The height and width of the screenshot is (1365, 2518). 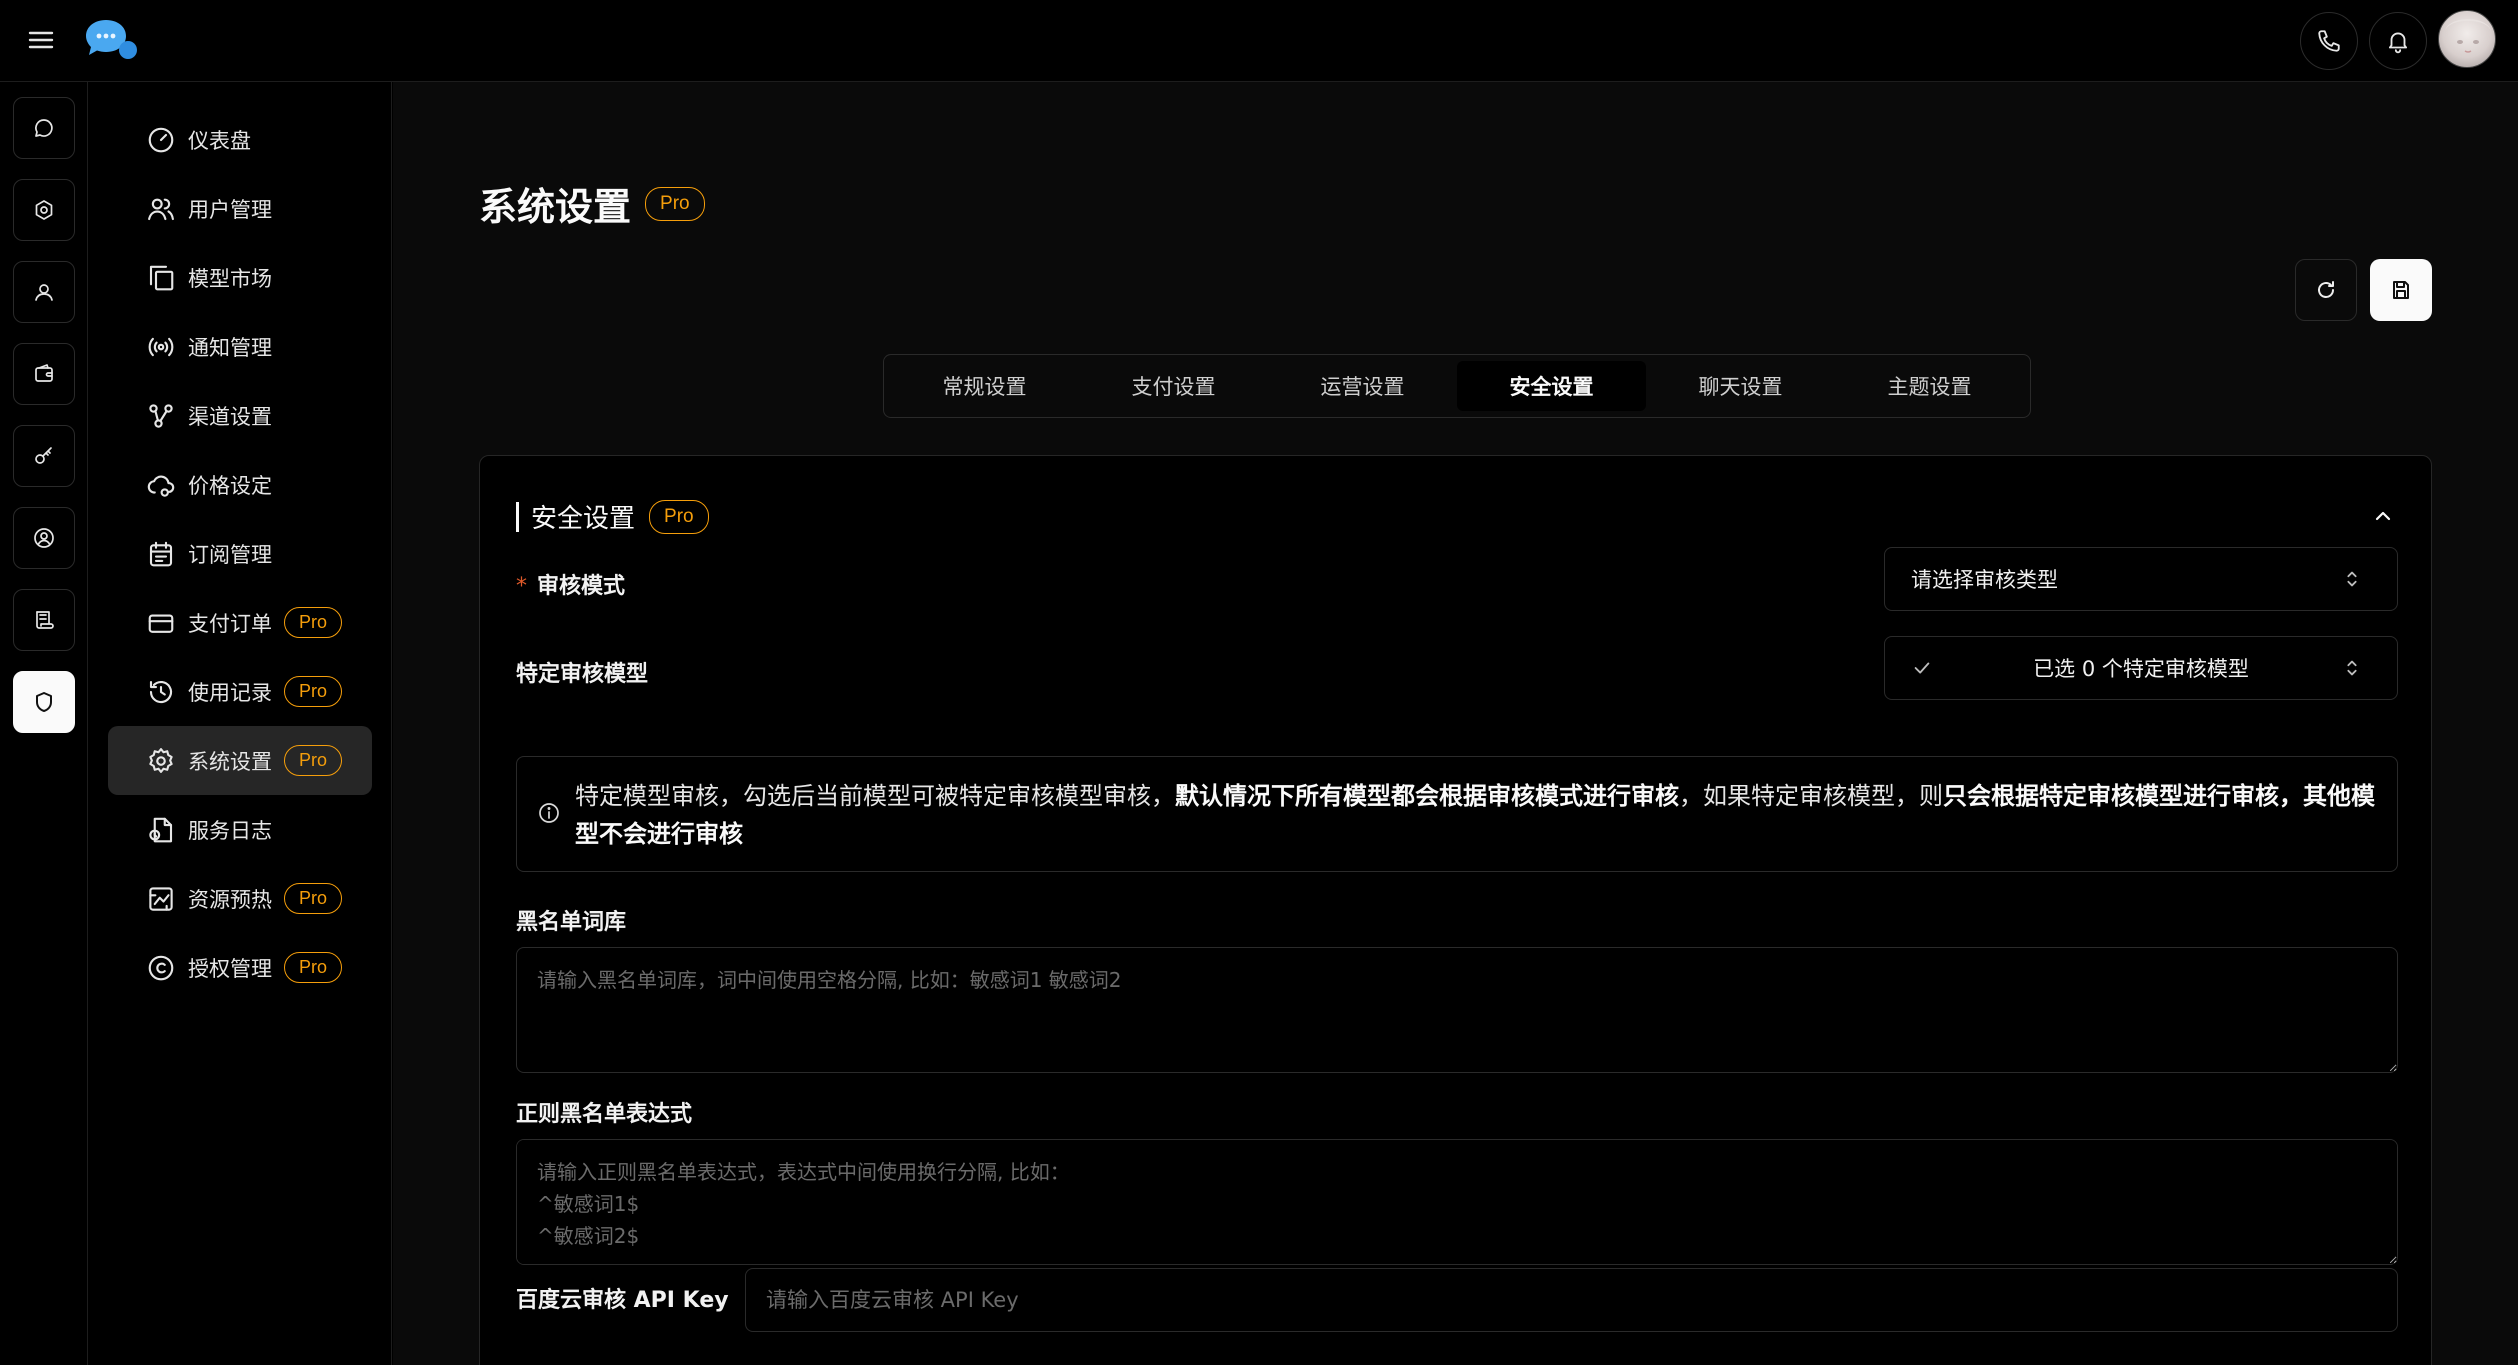 What do you see at coordinates (230, 278) in the screenshot?
I see `sidebar-item-label: 模型市场` at bounding box center [230, 278].